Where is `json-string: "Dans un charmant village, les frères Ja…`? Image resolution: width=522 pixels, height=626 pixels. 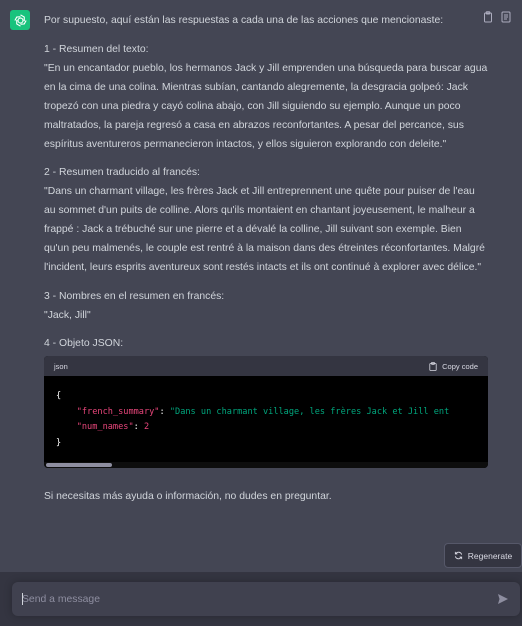
json-string: "Dans un charmant village, les frères Ja… is located at coordinates (309, 411).